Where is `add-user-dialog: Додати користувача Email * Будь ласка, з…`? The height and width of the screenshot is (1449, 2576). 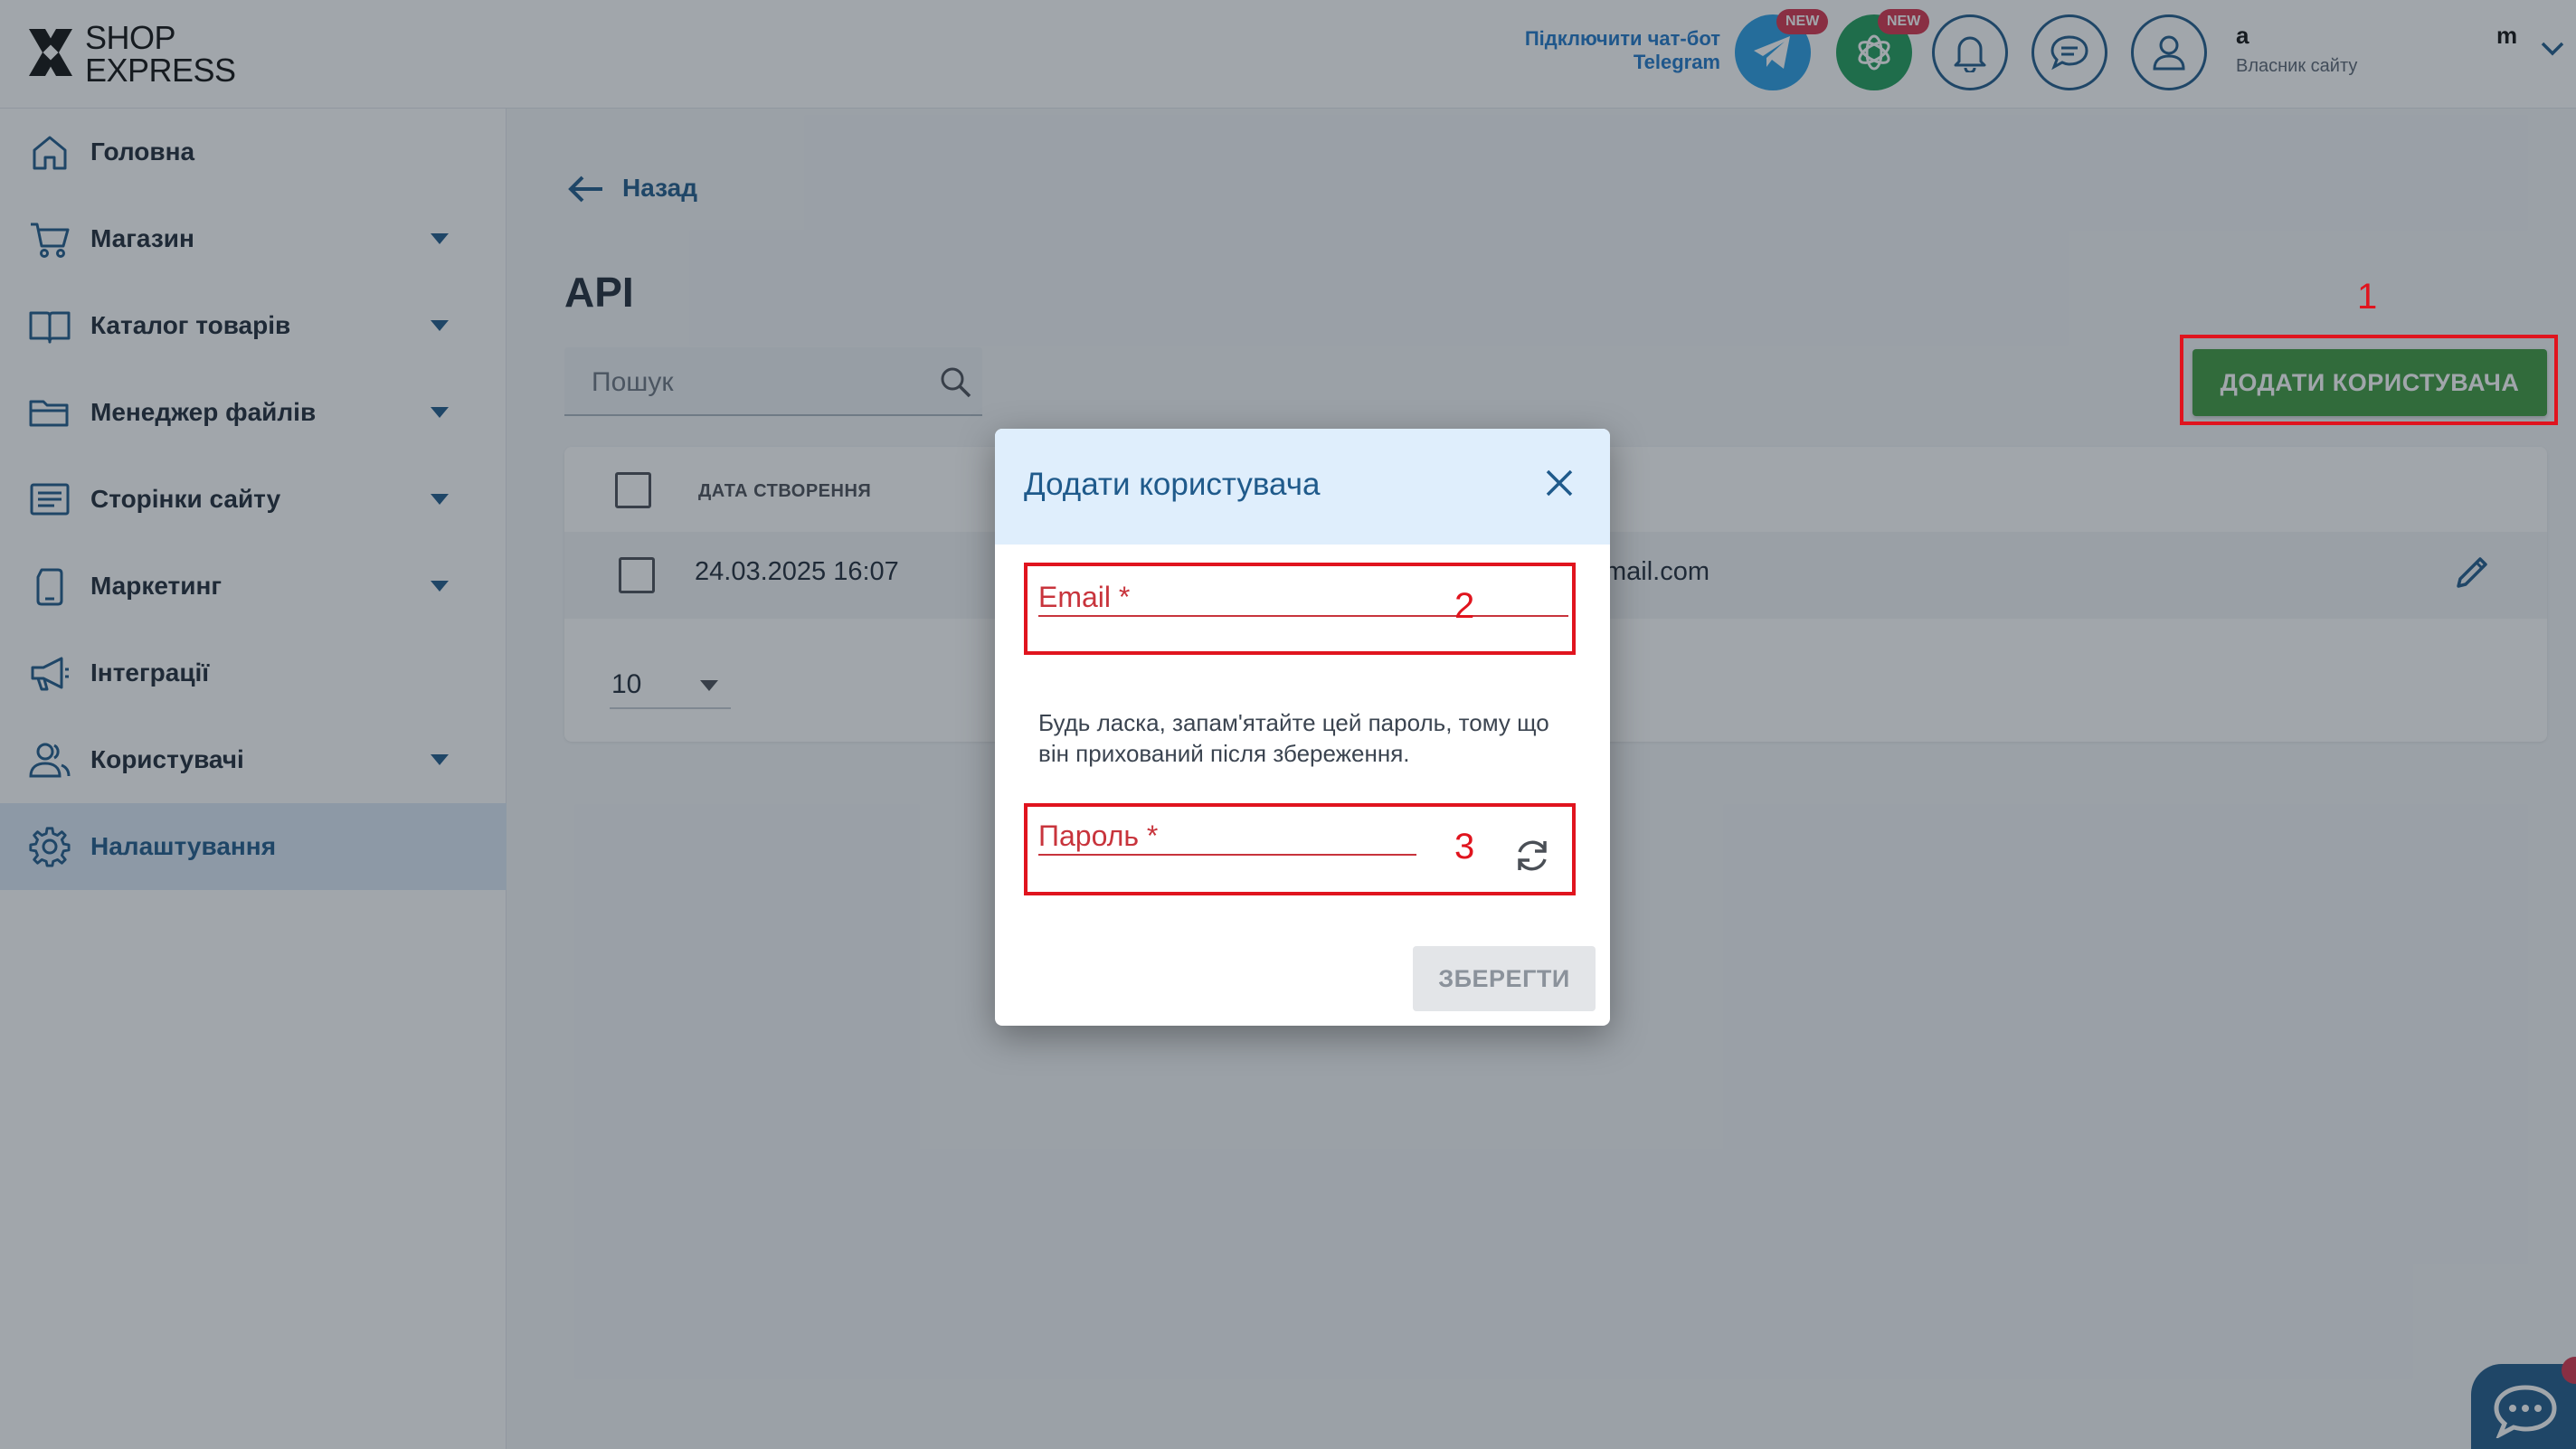
add-user-dialog: Додати користувача Email * Будь ласка, з… is located at coordinates (1302, 727).